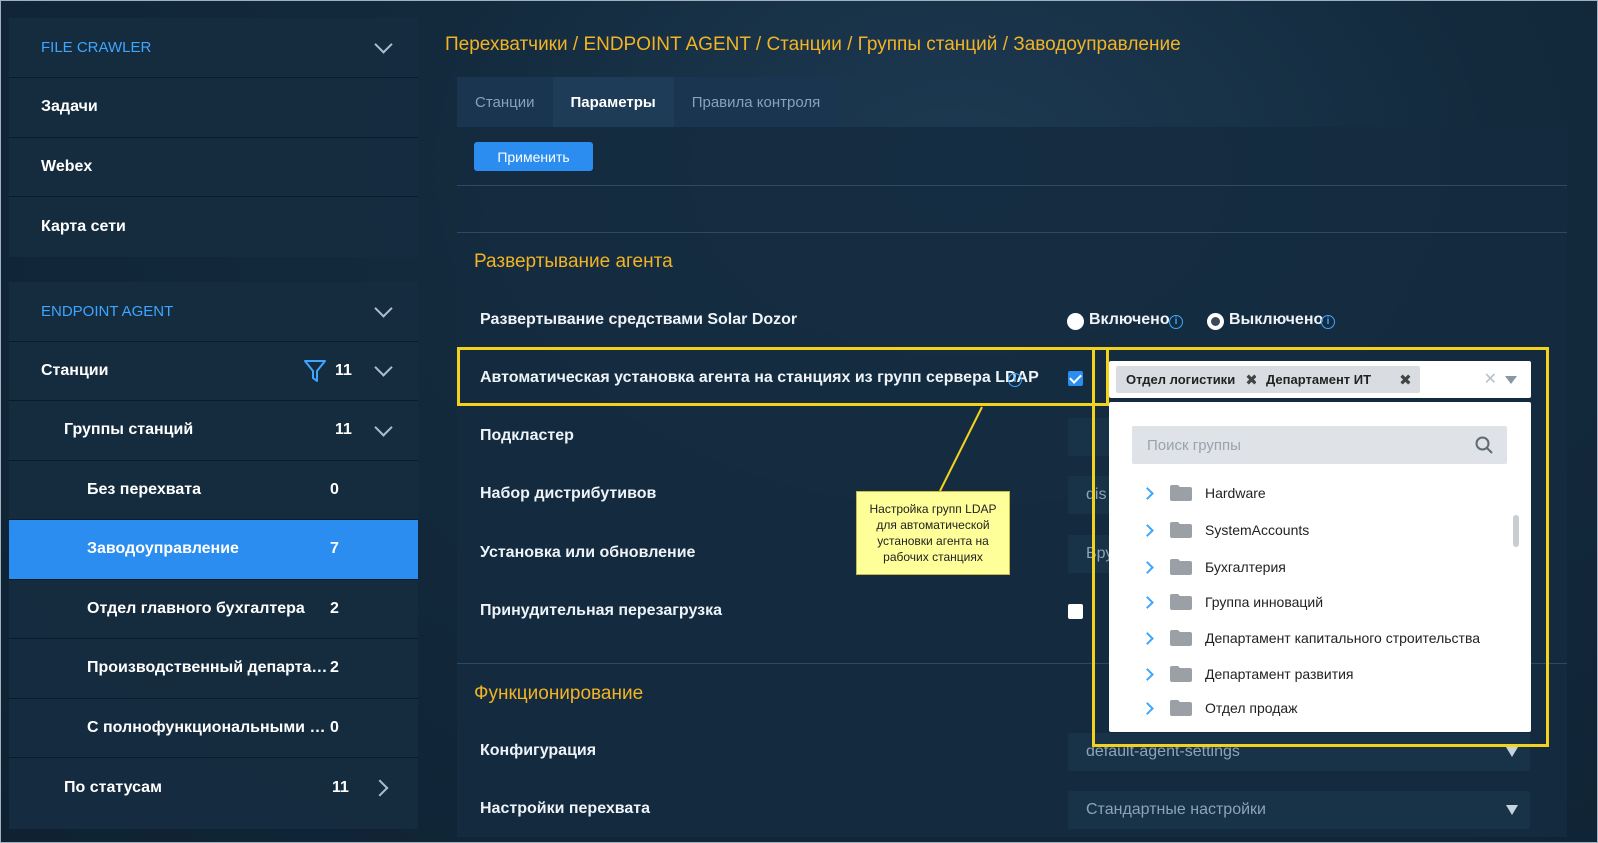 The width and height of the screenshot is (1598, 843). Describe the element at coordinates (613, 102) in the screenshot. I see `tab-parameters: Параметры` at that location.